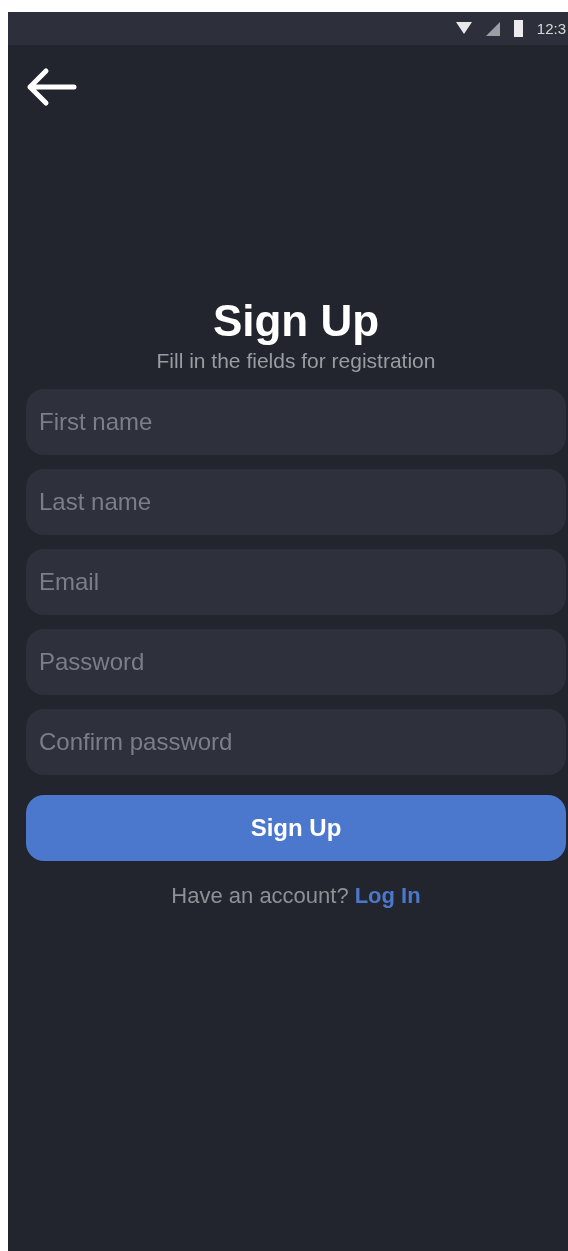 The height and width of the screenshot is (1251, 568). Describe the element at coordinates (296, 828) in the screenshot. I see `sign-up-button: Sign Up` at that location.